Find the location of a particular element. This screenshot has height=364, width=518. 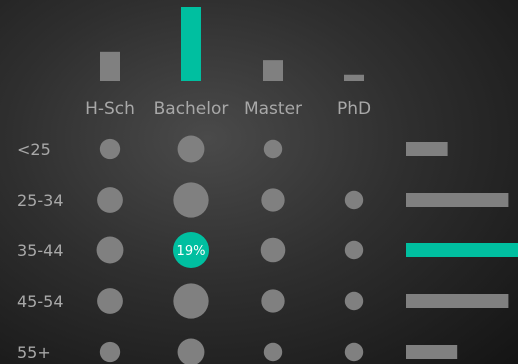

row-total-bars is located at coordinates (462, 250).